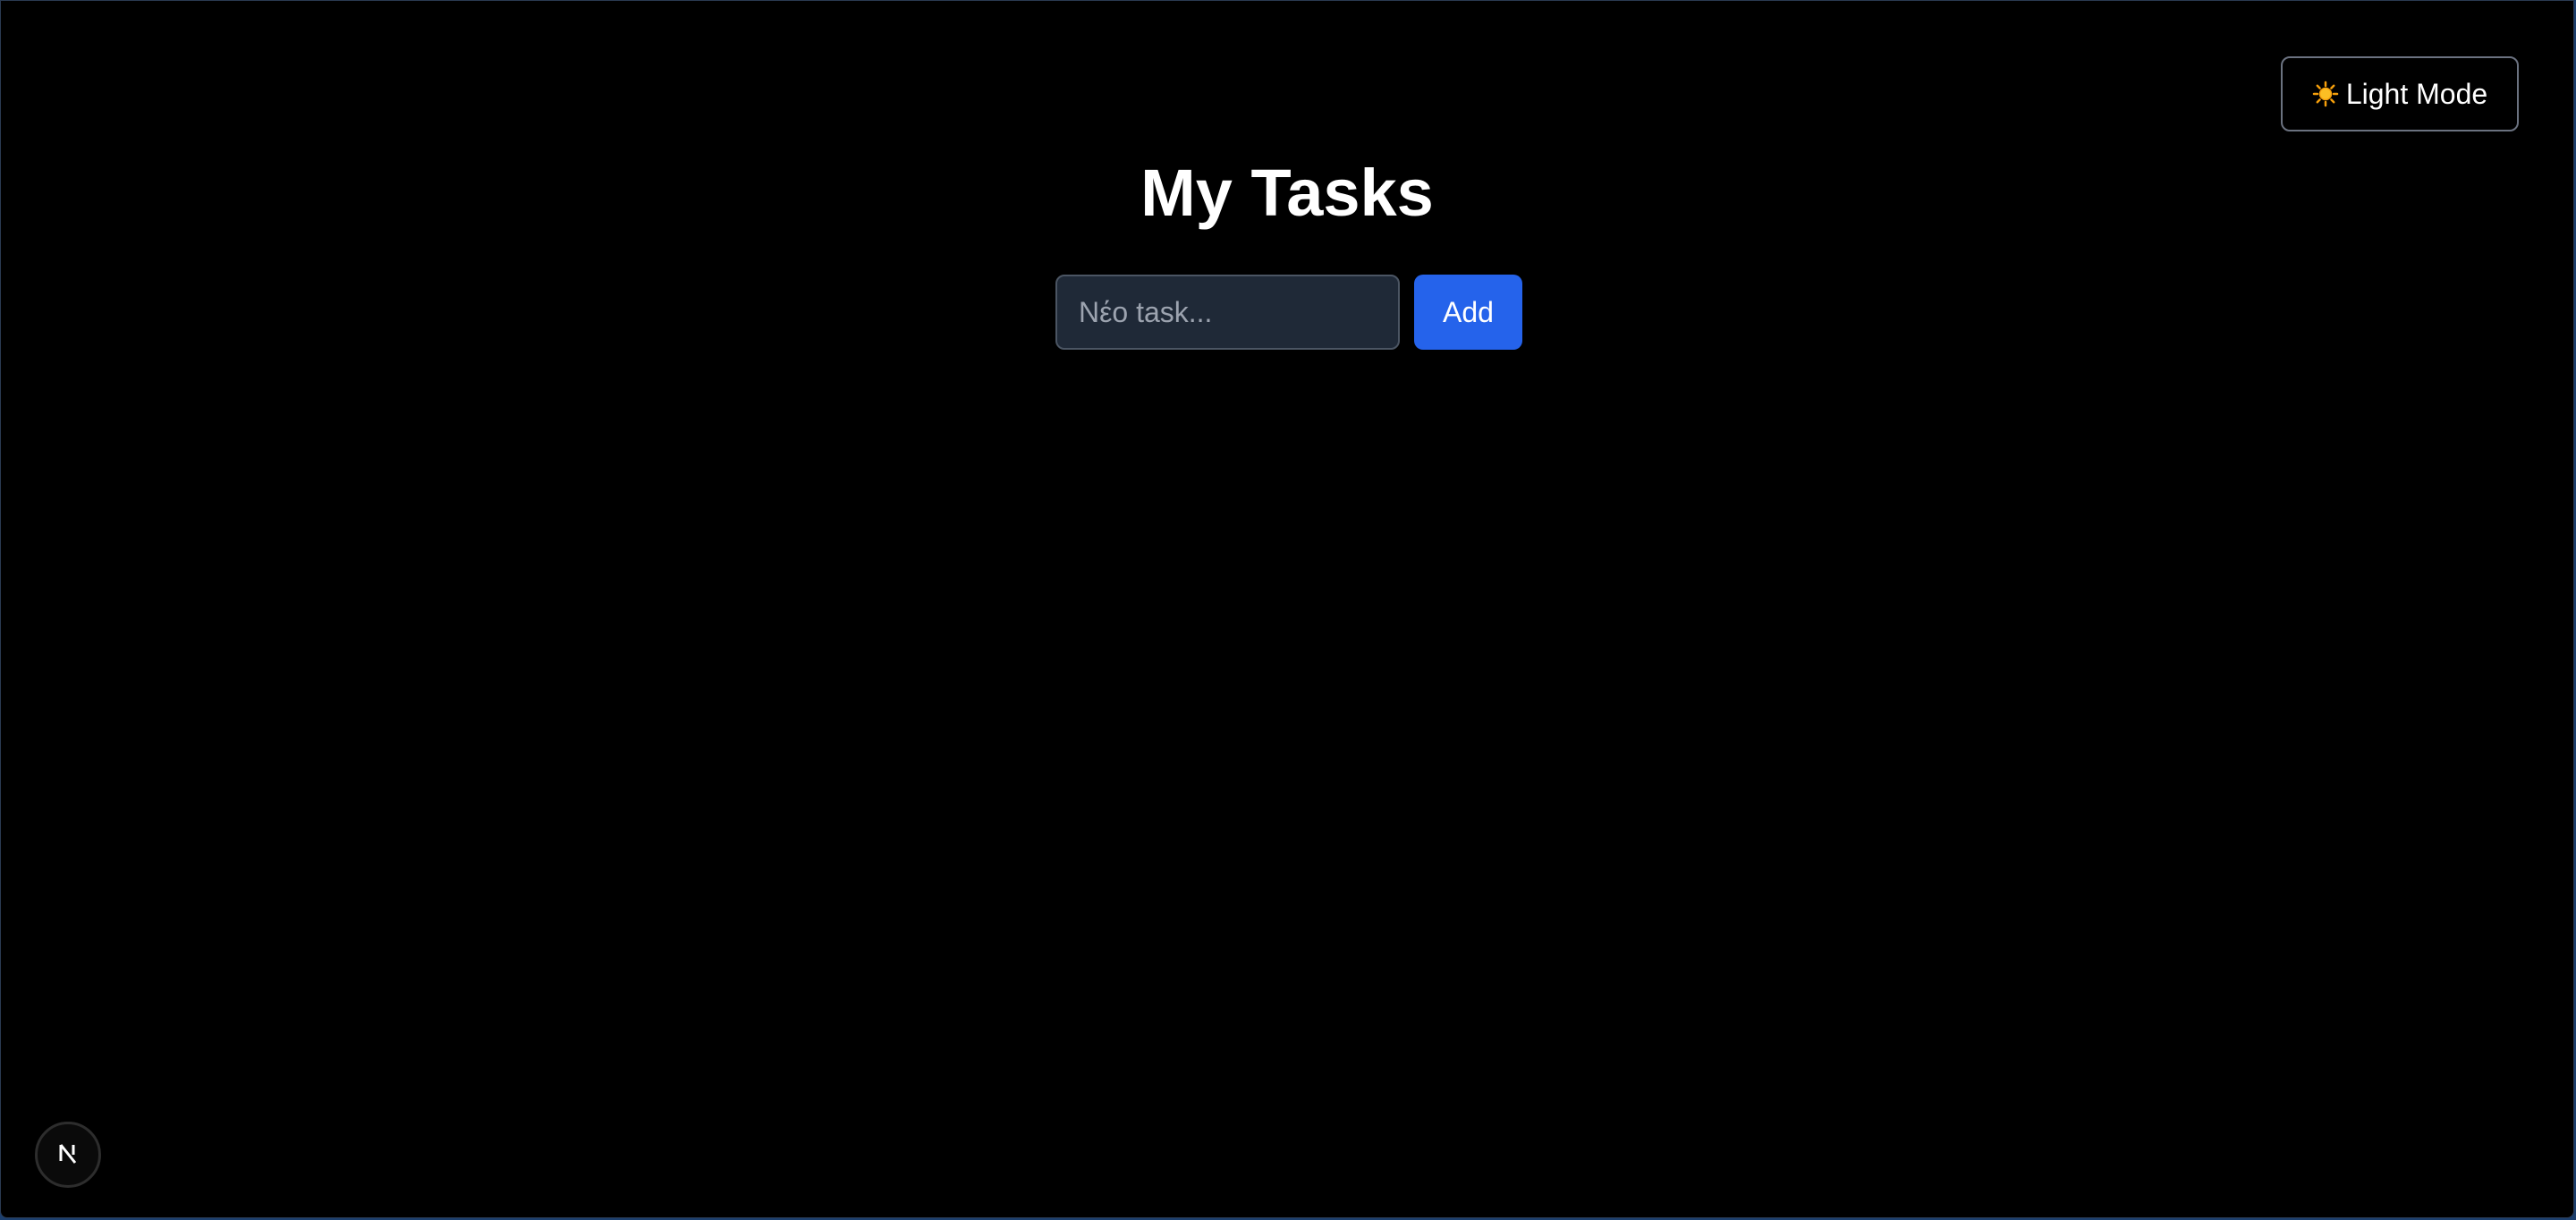 The height and width of the screenshot is (1220, 2576). What do you see at coordinates (2325, 93) in the screenshot?
I see `sun-icon` at bounding box center [2325, 93].